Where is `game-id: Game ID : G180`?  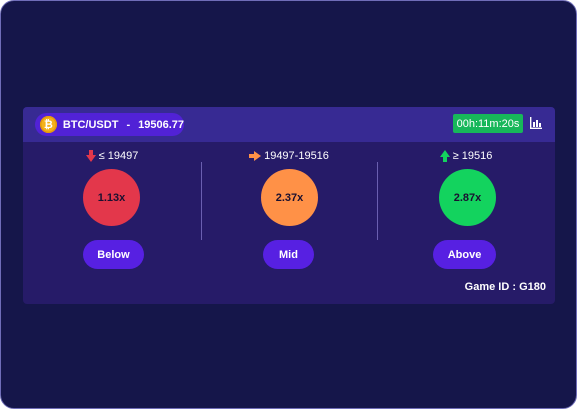
game-id: Game ID : G180 is located at coordinates (505, 287).